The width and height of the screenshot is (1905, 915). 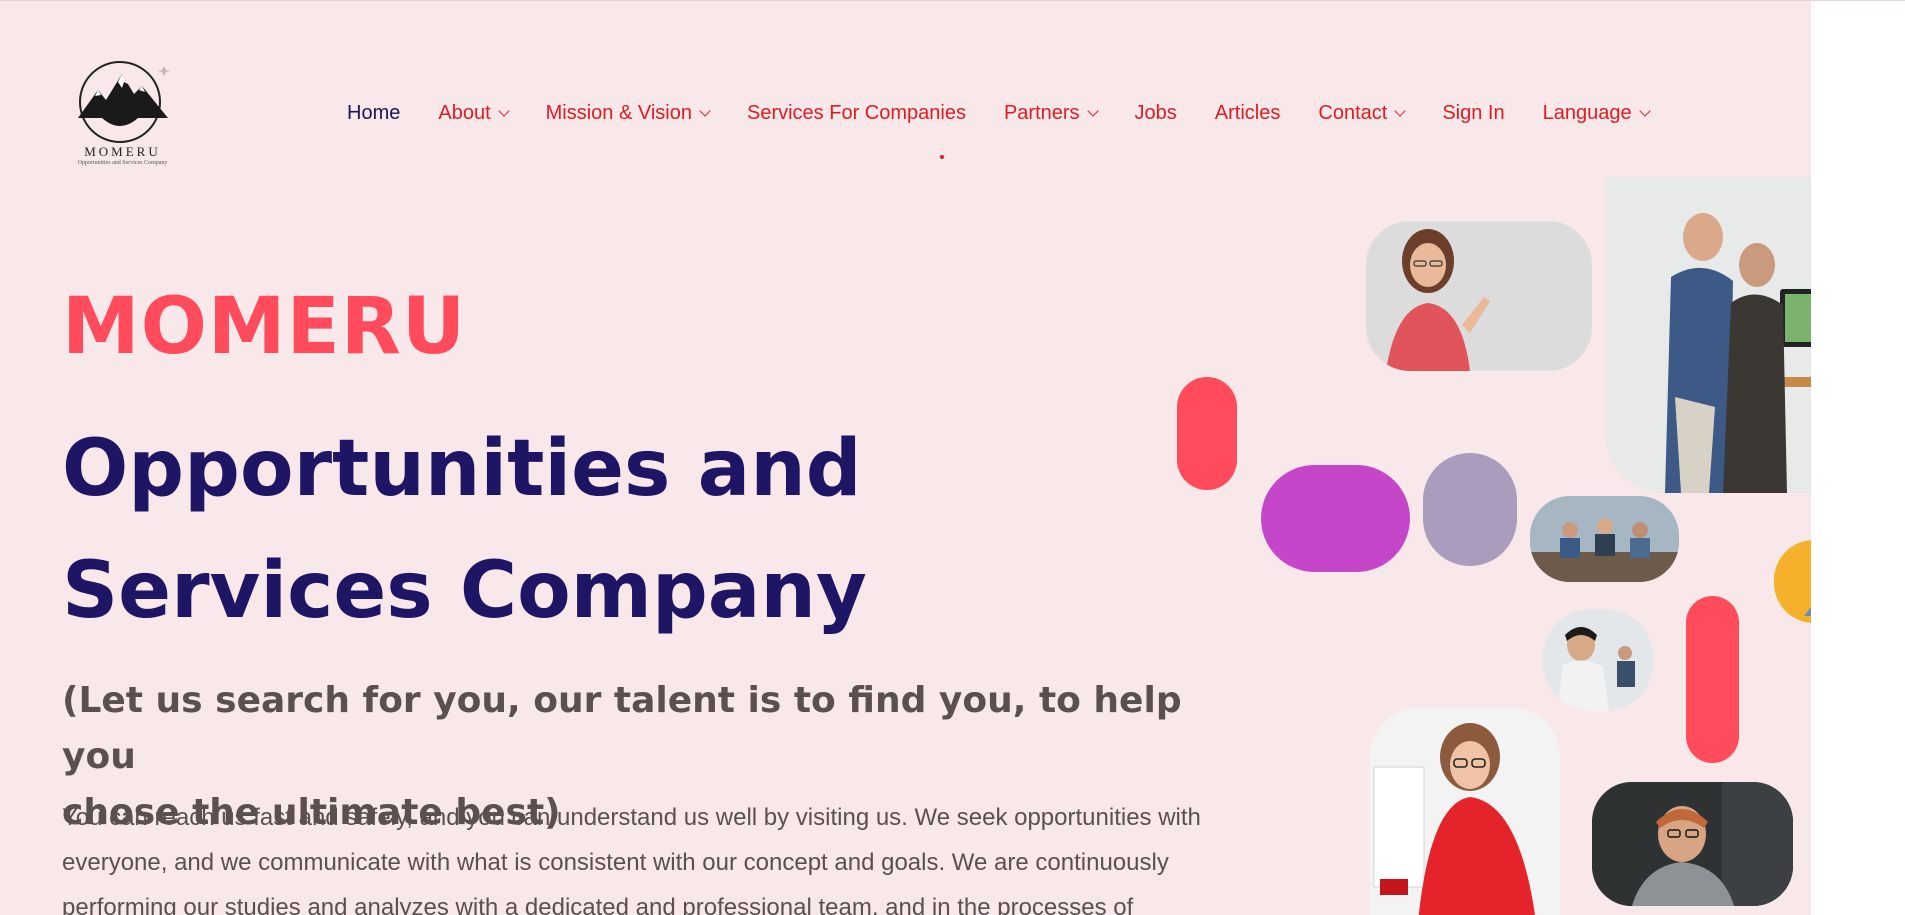 I want to click on nav-item-sign-in: Sign In, so click(x=1473, y=113).